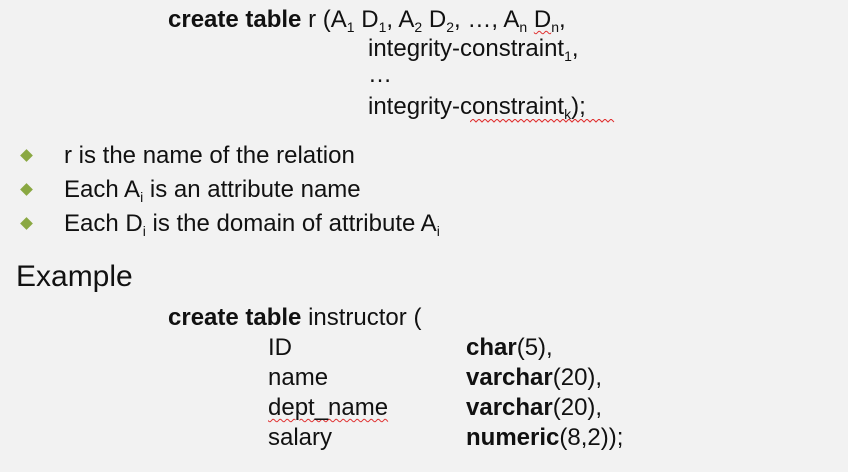 The image size is (848, 472). Describe the element at coordinates (328, 407) in the screenshot. I see `column-name-dept-name: dept_name` at that location.